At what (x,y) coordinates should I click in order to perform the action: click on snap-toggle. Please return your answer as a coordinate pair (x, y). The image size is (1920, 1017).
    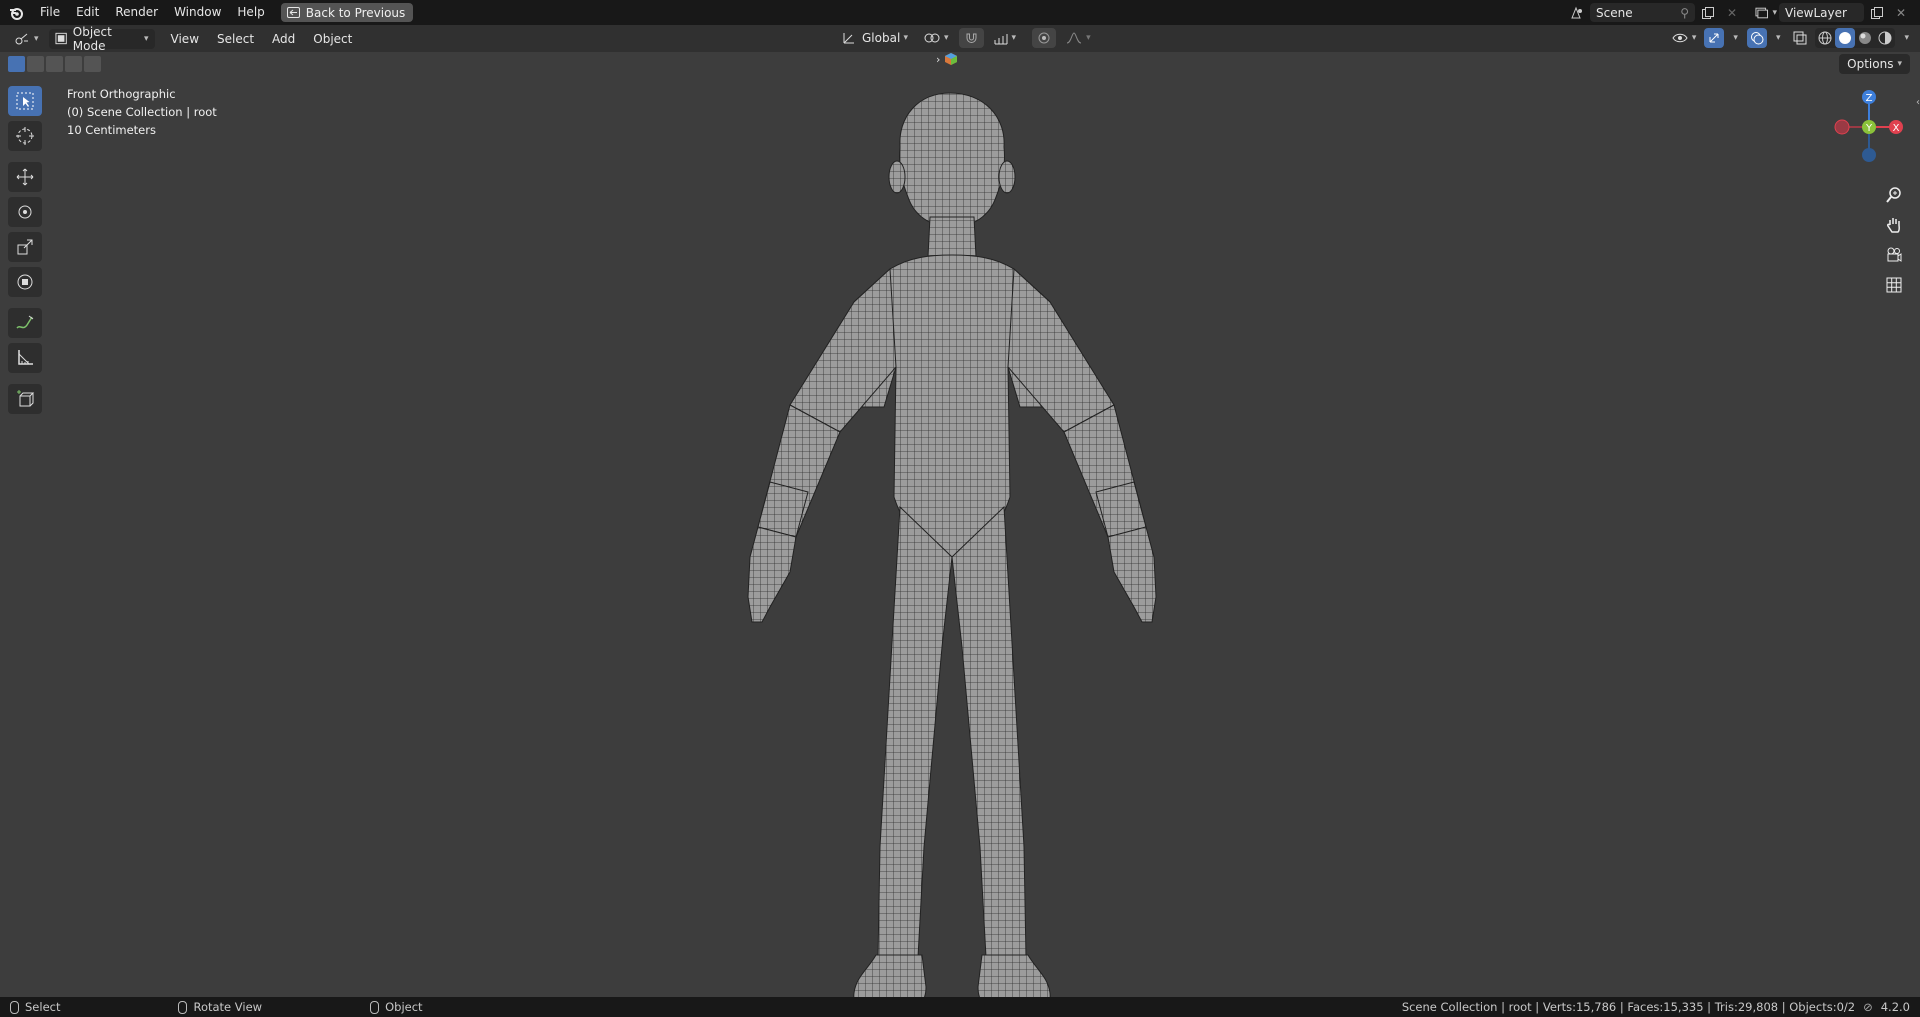
    Looking at the image, I should click on (971, 38).